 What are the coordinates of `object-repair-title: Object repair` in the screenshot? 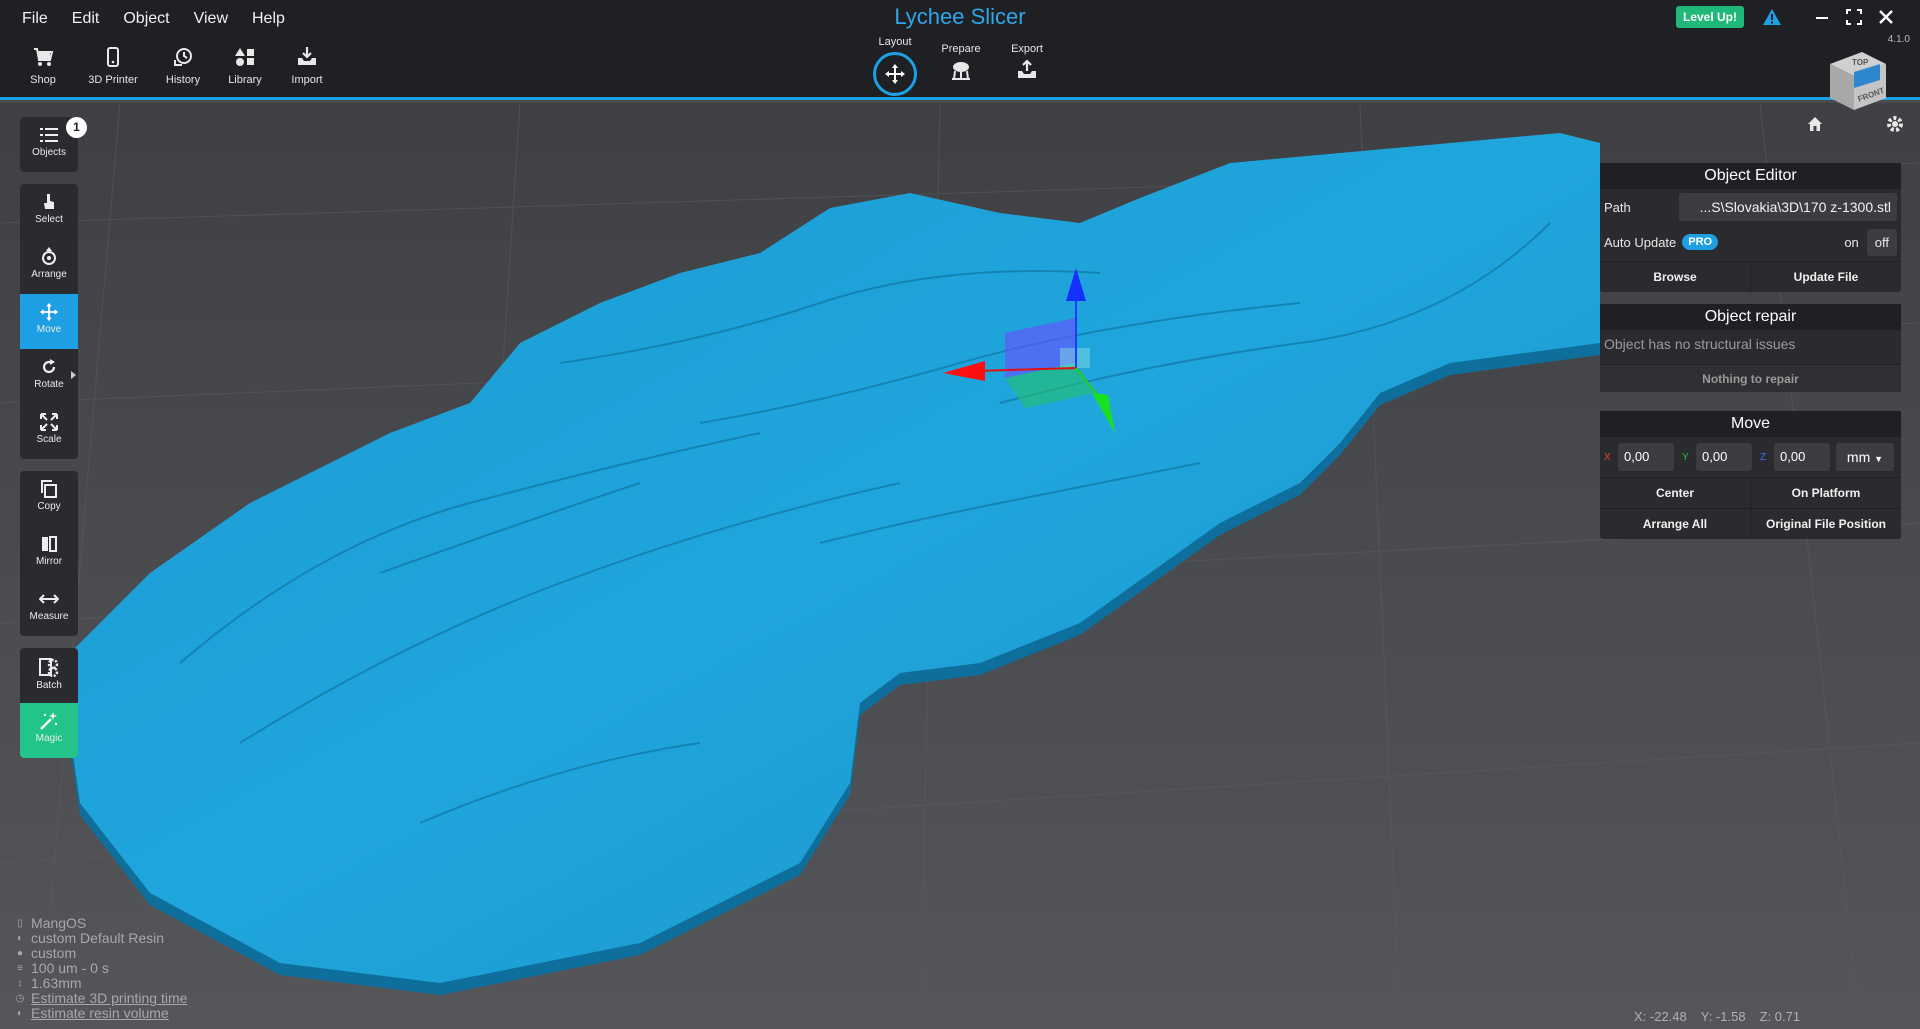 It's located at (1750, 317).